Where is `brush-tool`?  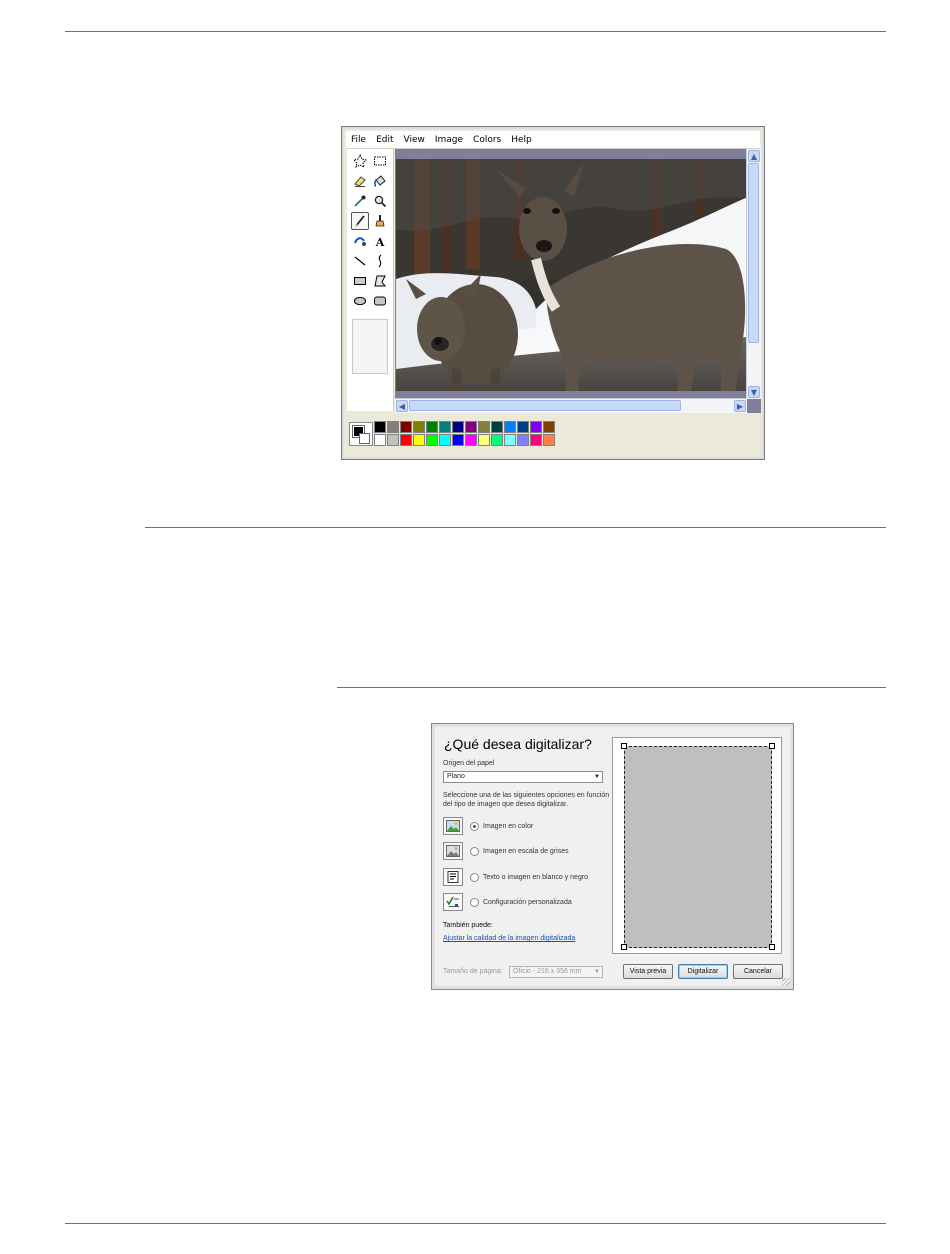
brush-tool is located at coordinates (380, 221).